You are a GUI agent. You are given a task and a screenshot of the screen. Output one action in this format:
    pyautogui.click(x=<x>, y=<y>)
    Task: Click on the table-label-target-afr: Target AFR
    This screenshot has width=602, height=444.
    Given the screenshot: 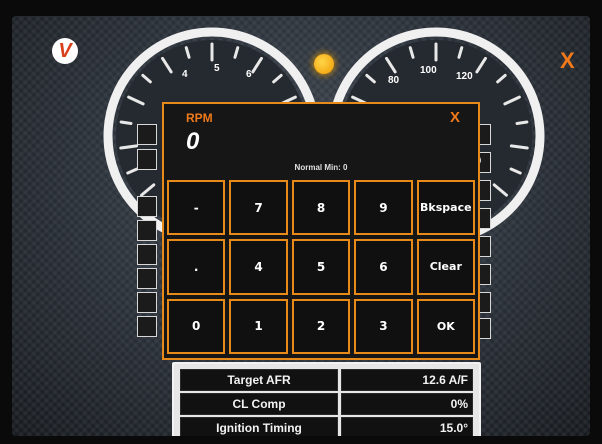 What is the action you would take?
    pyautogui.click(x=259, y=380)
    